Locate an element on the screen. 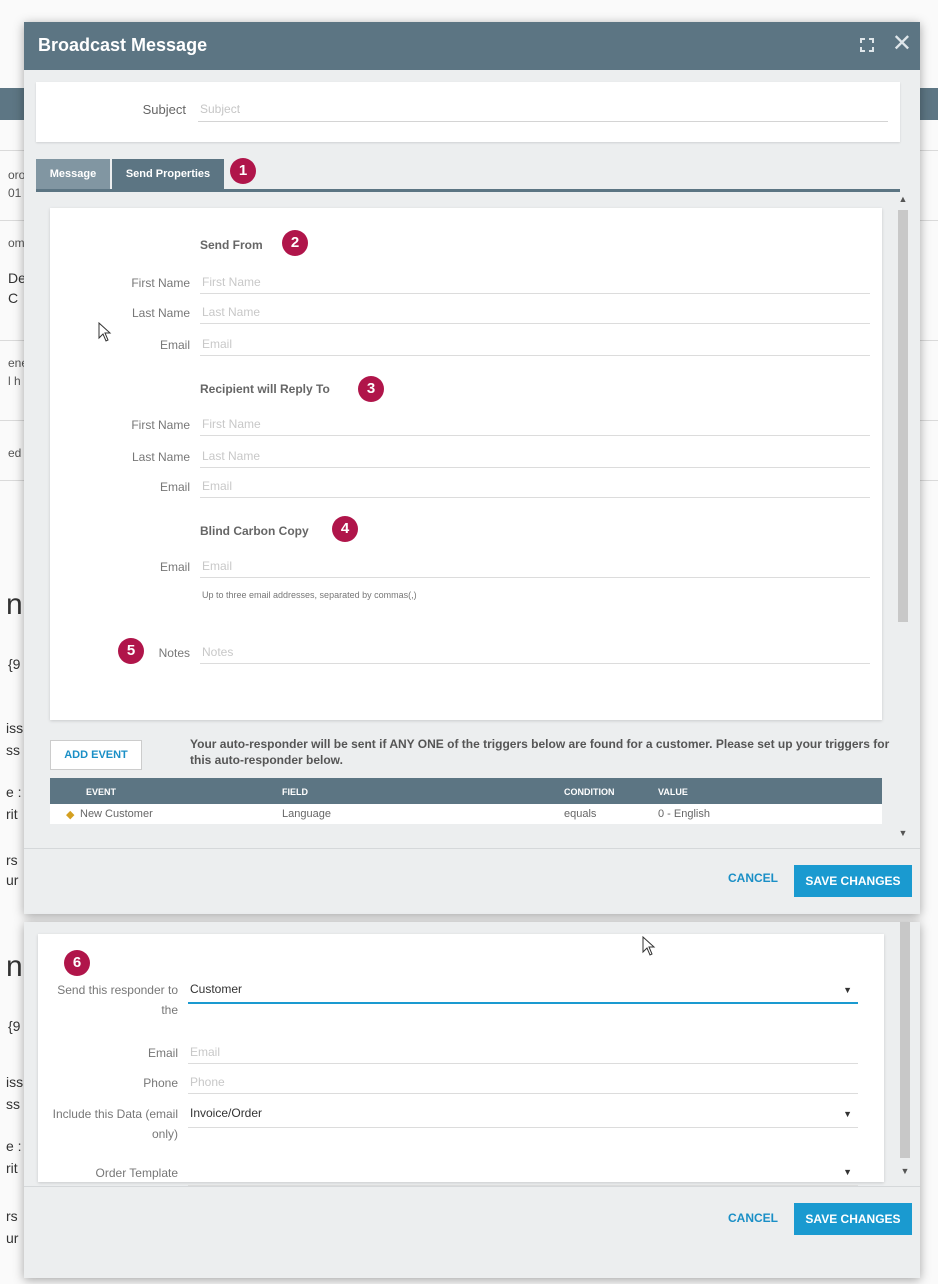 This screenshot has height=1284, width=938. reply-to-first-name-input is located at coordinates (535, 424).